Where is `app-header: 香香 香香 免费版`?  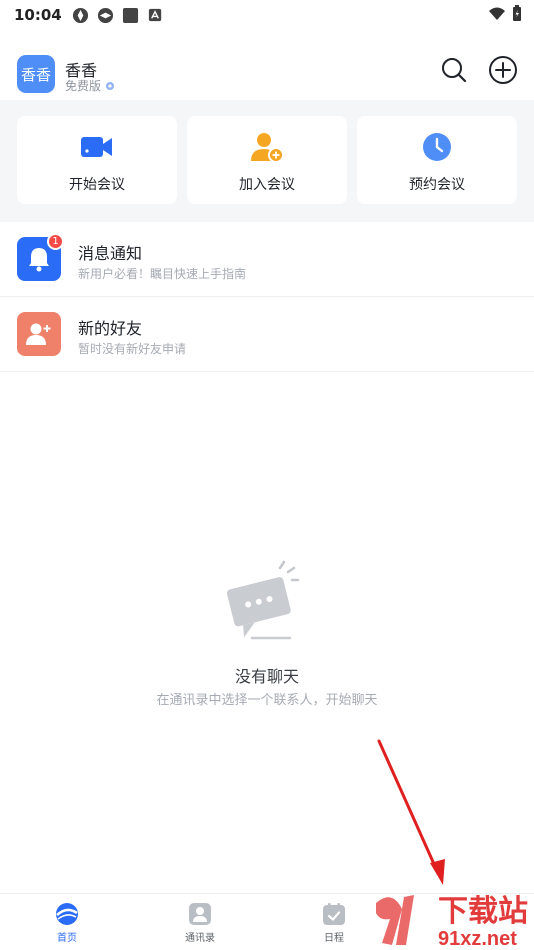 app-header: 香香 香香 免费版 is located at coordinates (267, 74).